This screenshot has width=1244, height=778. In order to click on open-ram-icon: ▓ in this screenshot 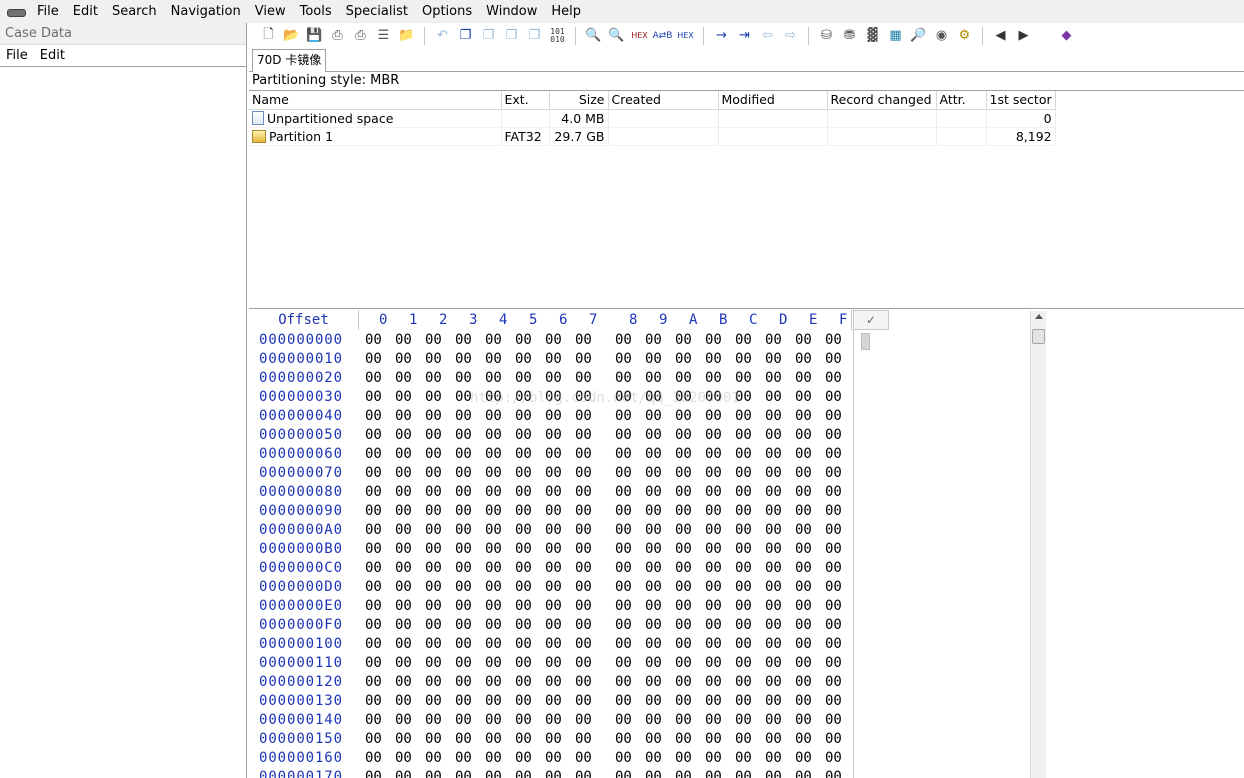, I will do `click(872, 36)`.